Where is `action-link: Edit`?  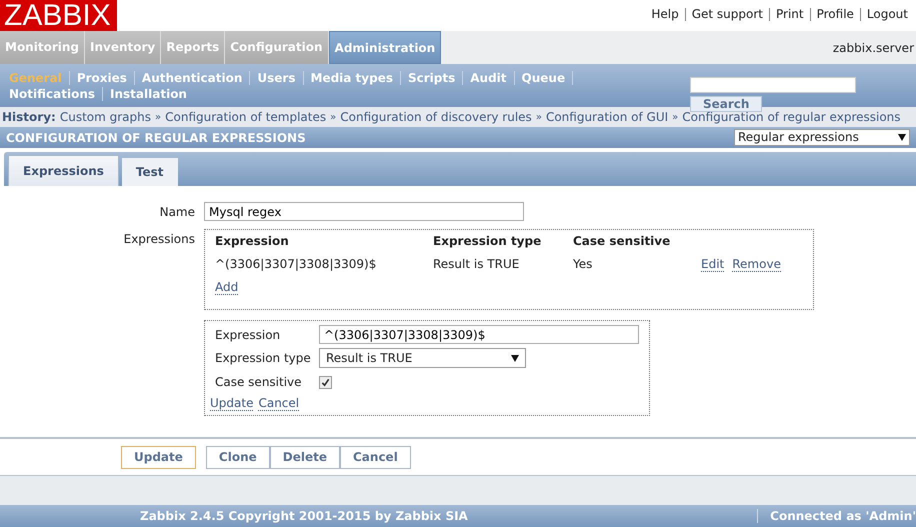
action-link: Edit is located at coordinates (712, 264).